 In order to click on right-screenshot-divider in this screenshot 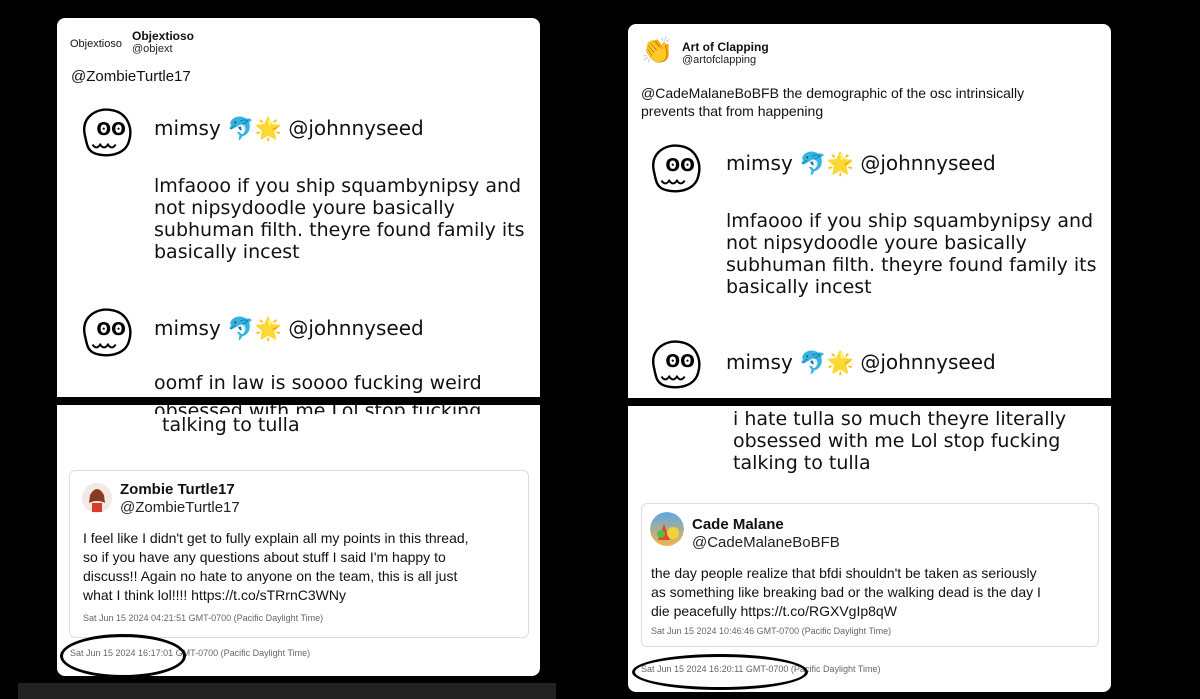, I will do `click(869, 402)`.